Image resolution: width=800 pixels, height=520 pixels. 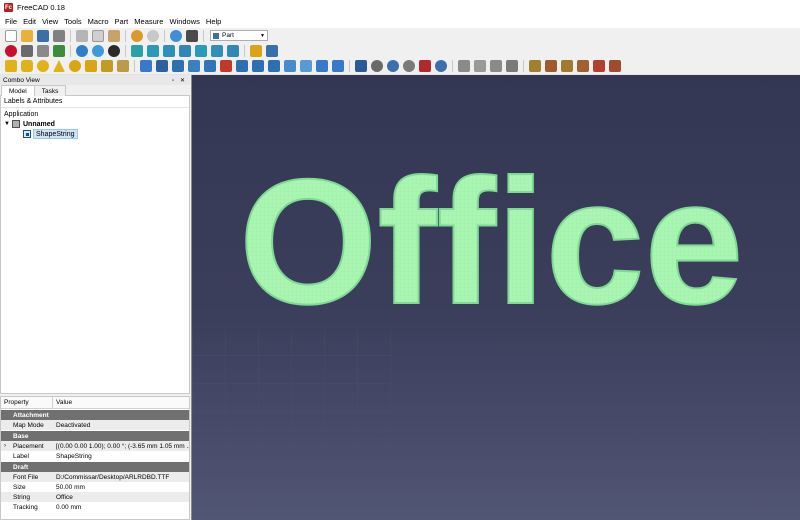 What do you see at coordinates (496, 66) in the screenshot?
I see `measure-refresh-icon` at bounding box center [496, 66].